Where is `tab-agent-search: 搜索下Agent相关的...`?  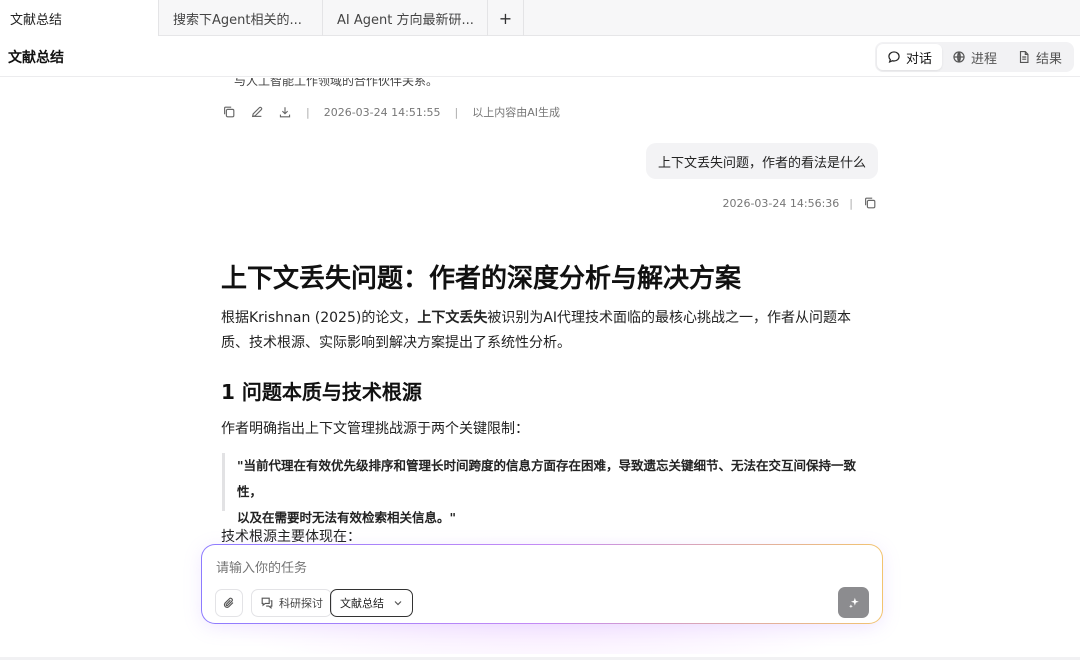 tab-agent-search: 搜索下Agent相关的... is located at coordinates (241, 18).